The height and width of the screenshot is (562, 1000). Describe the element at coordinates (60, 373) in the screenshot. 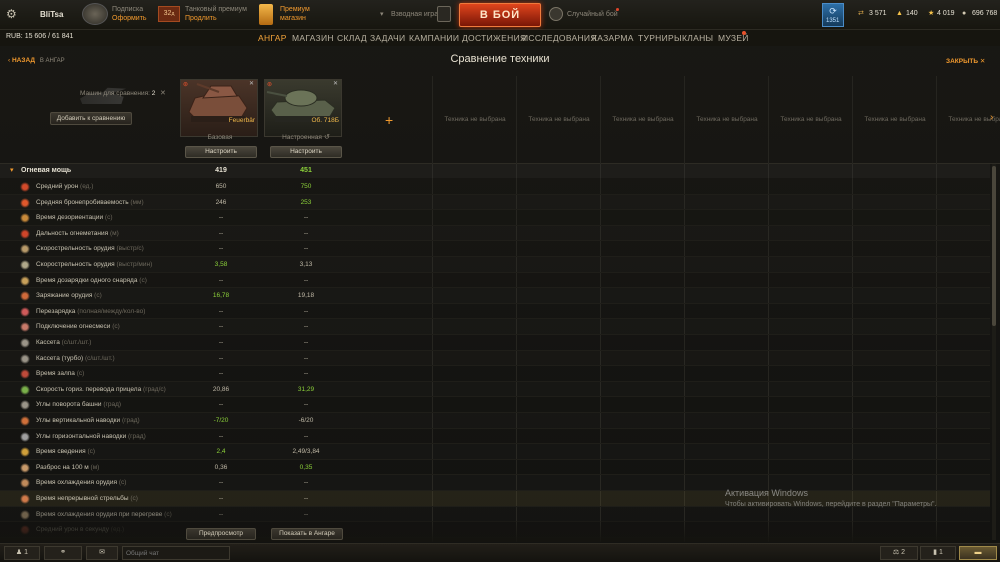

I see `stat-label: Время залпа (с)` at that location.